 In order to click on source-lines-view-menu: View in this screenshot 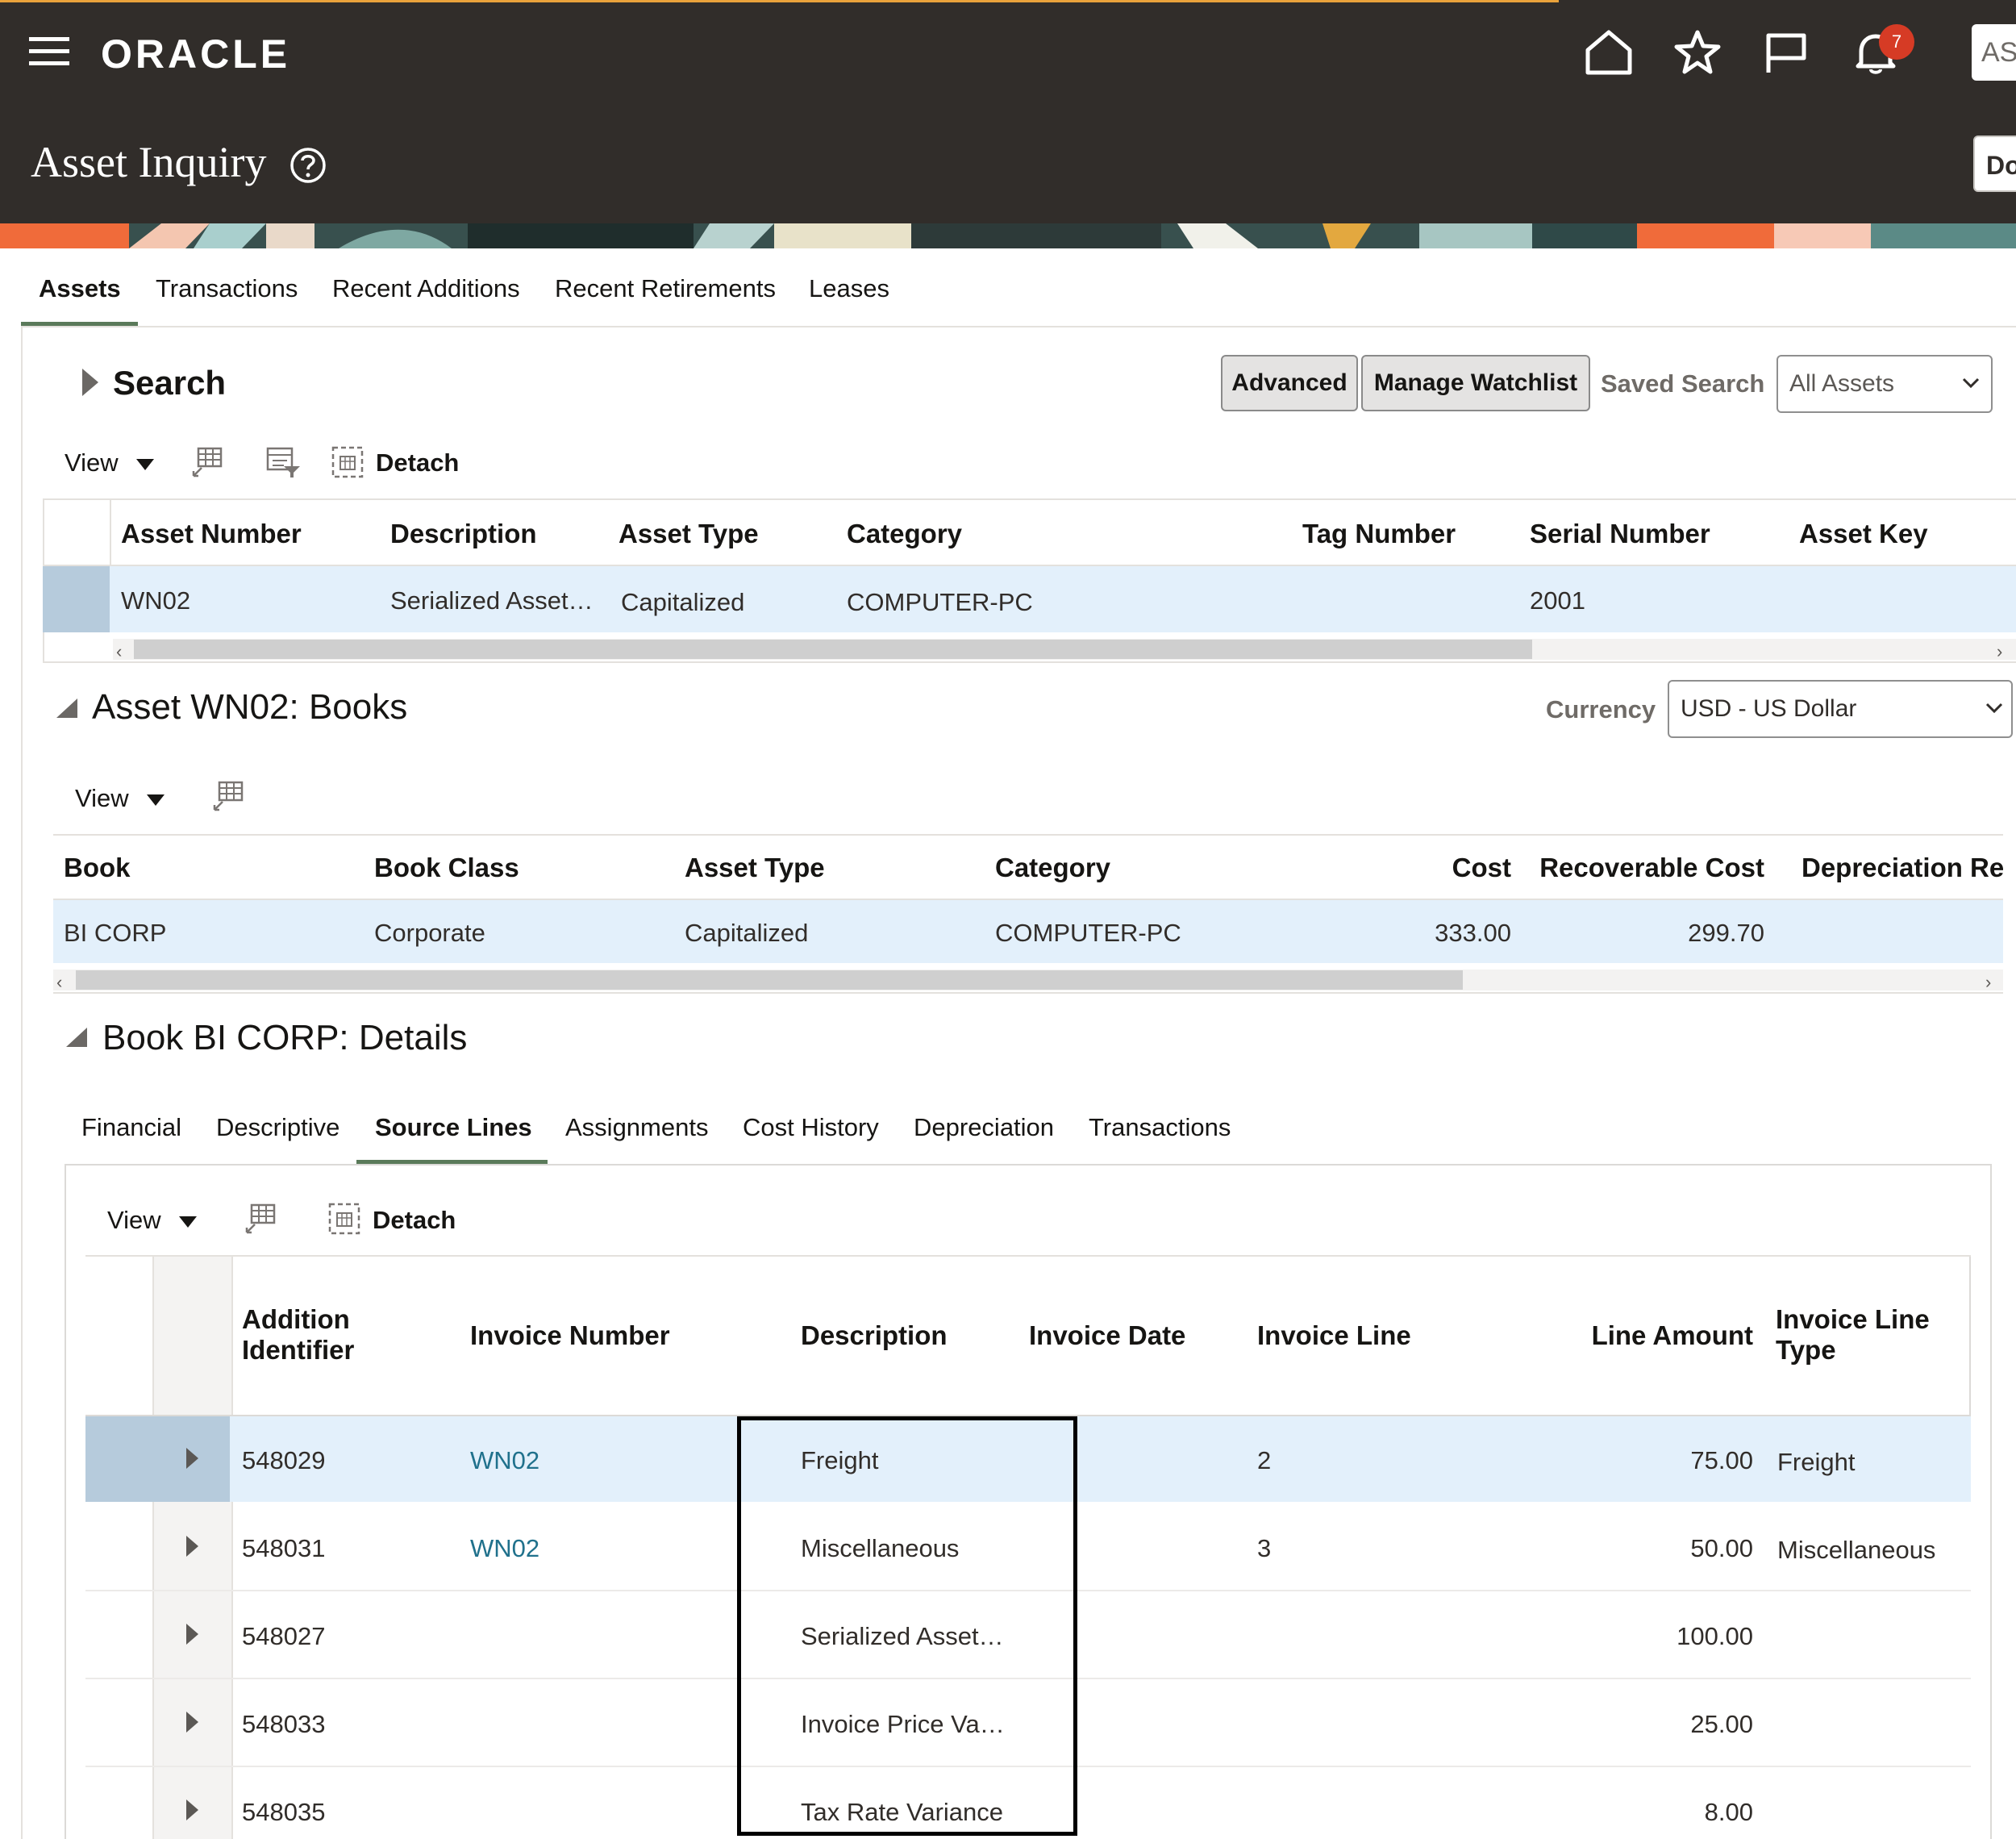, I will do `click(153, 1220)`.